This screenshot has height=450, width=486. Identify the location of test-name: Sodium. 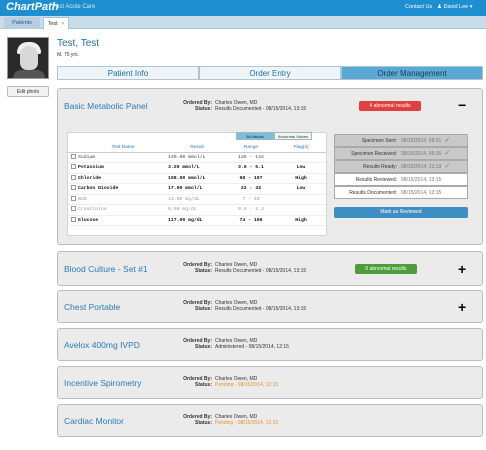
(123, 157).